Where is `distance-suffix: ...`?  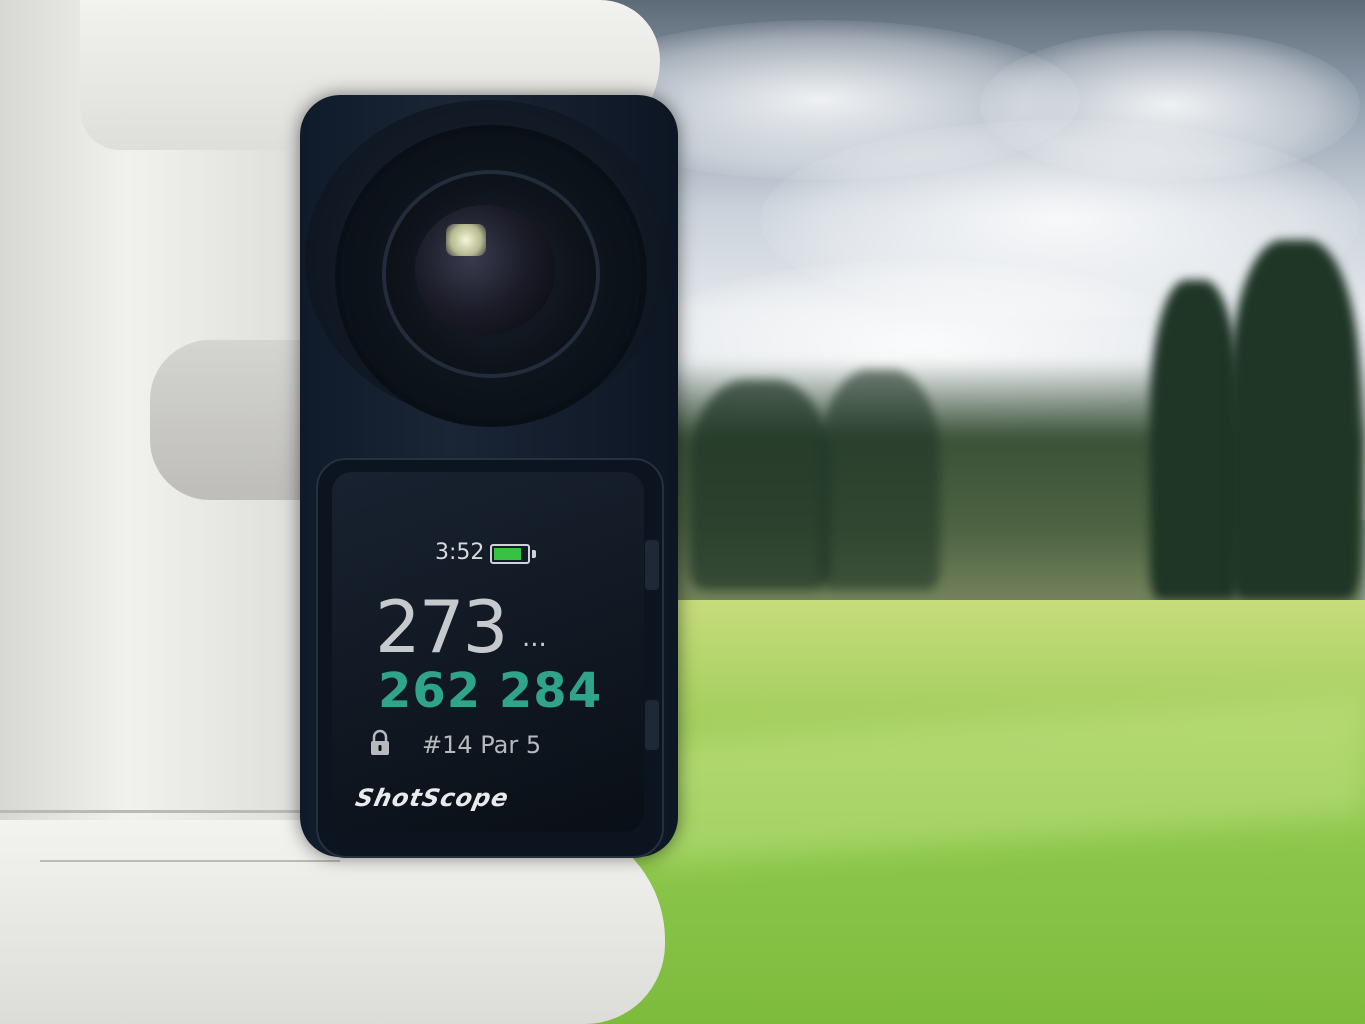
distance-suffix: ... is located at coordinates (534, 638).